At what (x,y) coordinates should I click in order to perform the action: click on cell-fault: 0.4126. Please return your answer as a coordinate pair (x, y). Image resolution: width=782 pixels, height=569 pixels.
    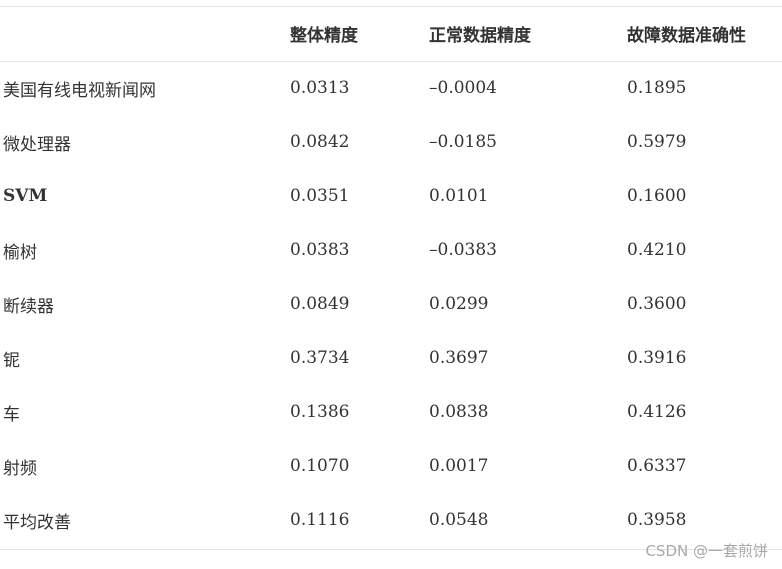
    Looking at the image, I should click on (657, 412).